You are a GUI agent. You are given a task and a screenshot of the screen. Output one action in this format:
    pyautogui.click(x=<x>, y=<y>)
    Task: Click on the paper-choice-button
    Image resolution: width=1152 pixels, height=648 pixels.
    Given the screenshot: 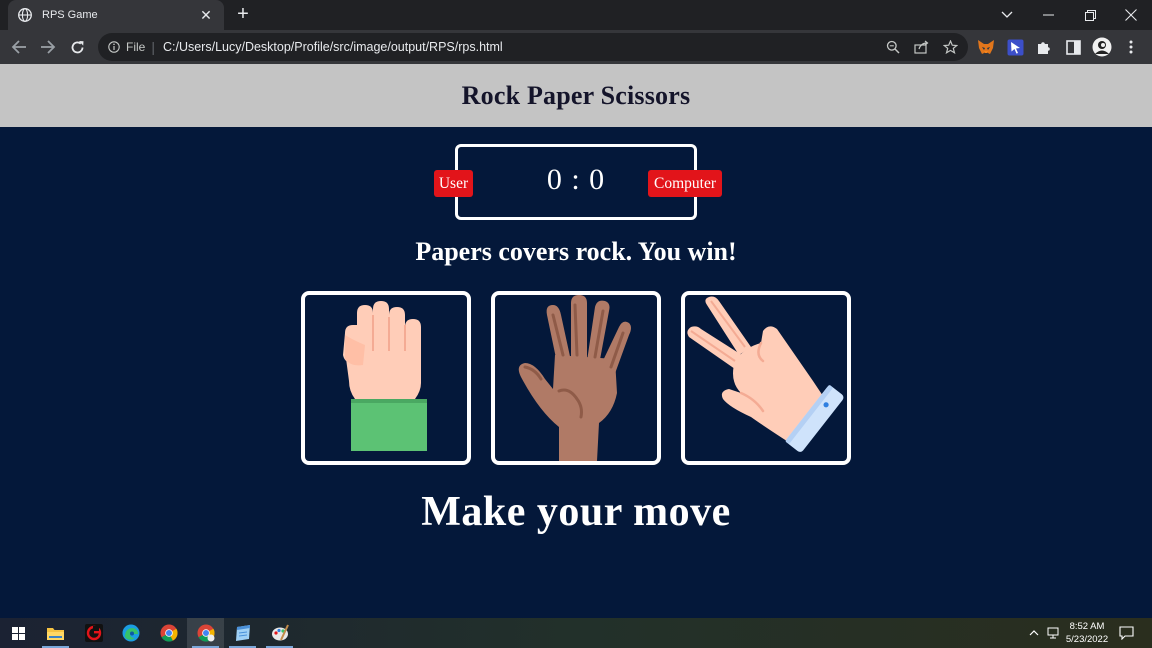 What is the action you would take?
    pyautogui.click(x=576, y=378)
    